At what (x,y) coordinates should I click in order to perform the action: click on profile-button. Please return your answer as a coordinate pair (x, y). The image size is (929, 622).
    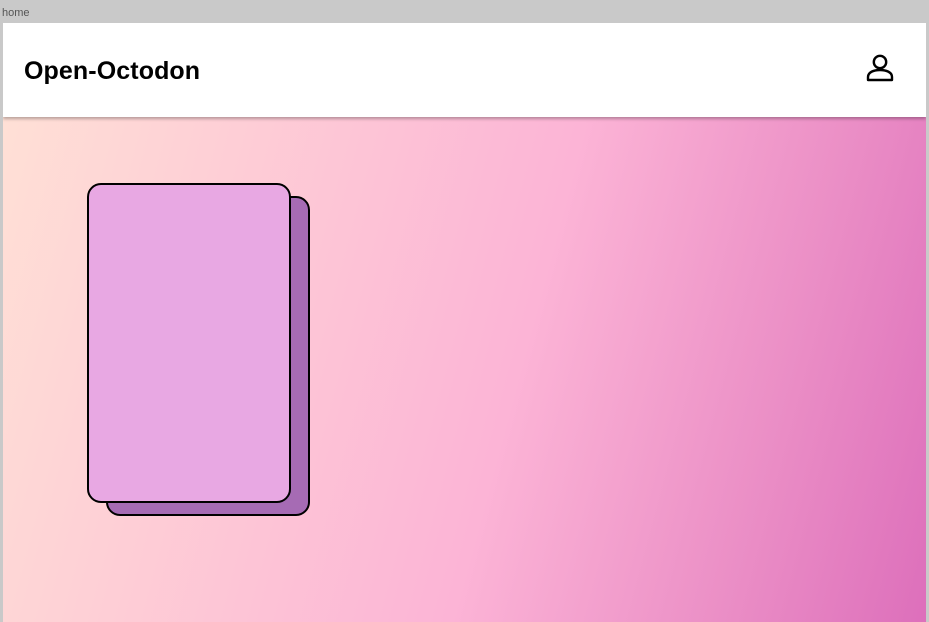
    Looking at the image, I should click on (880, 68).